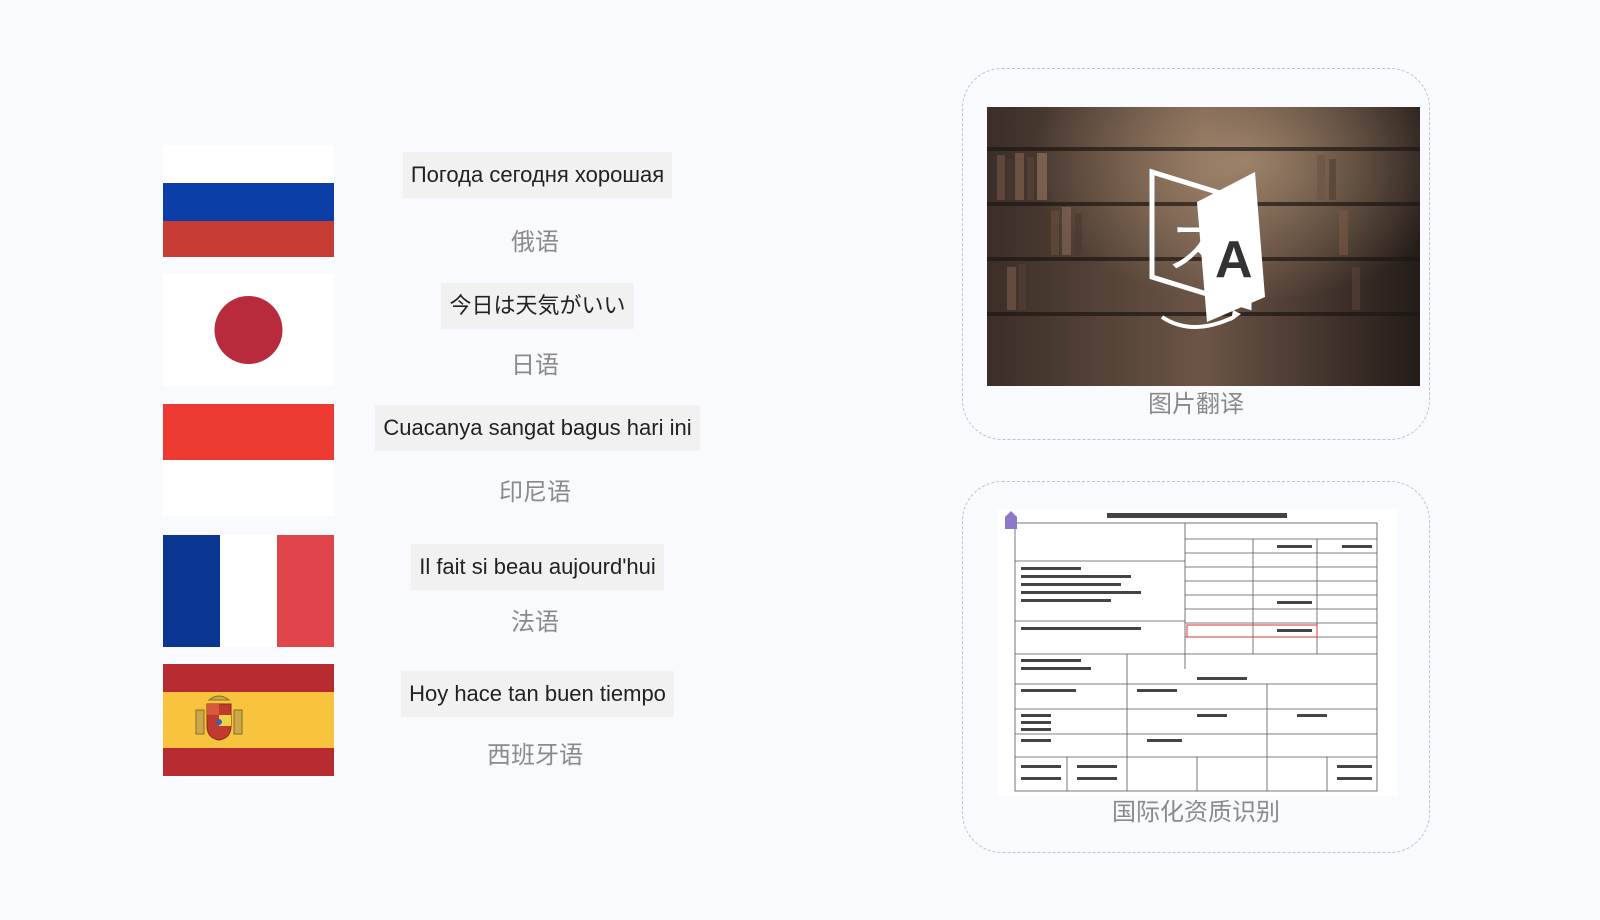  What do you see at coordinates (1196, 812) in the screenshot?
I see `card-caption: 国际化资质识别` at bounding box center [1196, 812].